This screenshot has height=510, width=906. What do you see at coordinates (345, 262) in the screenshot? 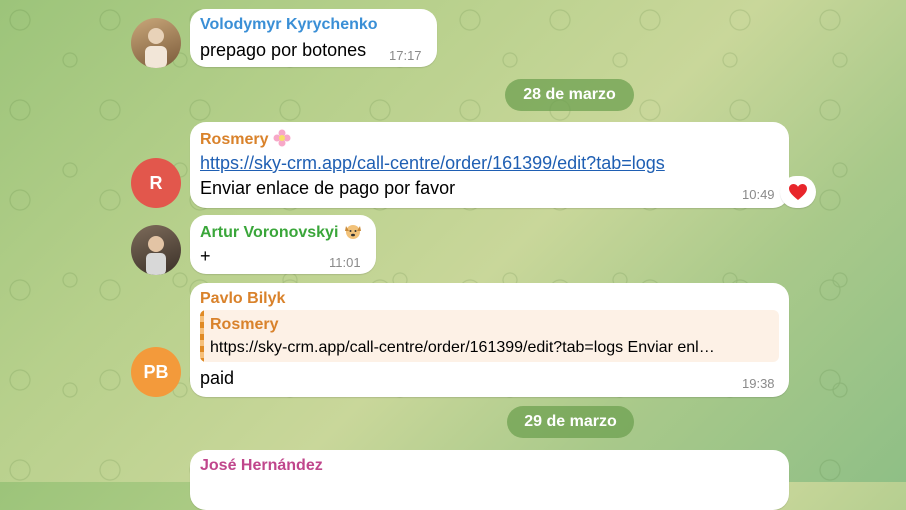
I see `message-time: 11:01` at bounding box center [345, 262].